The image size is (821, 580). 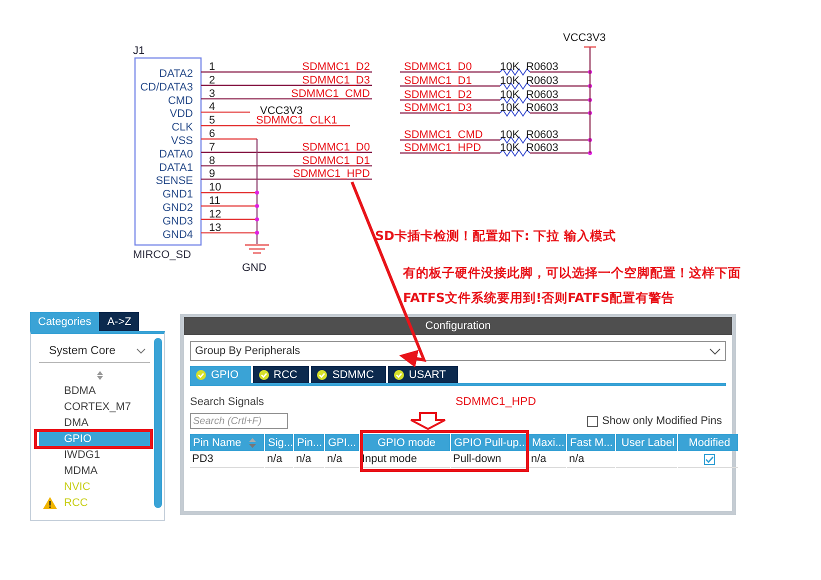 What do you see at coordinates (212, 174) in the screenshot?
I see `pin-number: 9` at bounding box center [212, 174].